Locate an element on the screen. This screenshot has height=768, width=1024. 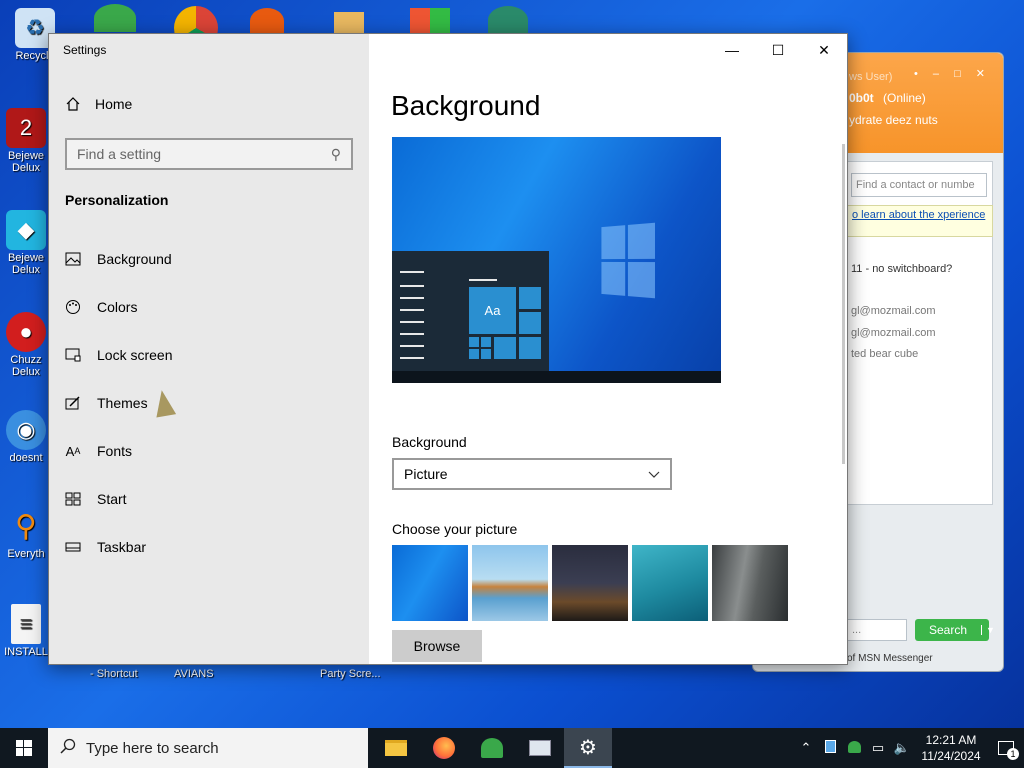
nav-label: Colors is located at coordinates (117, 307).